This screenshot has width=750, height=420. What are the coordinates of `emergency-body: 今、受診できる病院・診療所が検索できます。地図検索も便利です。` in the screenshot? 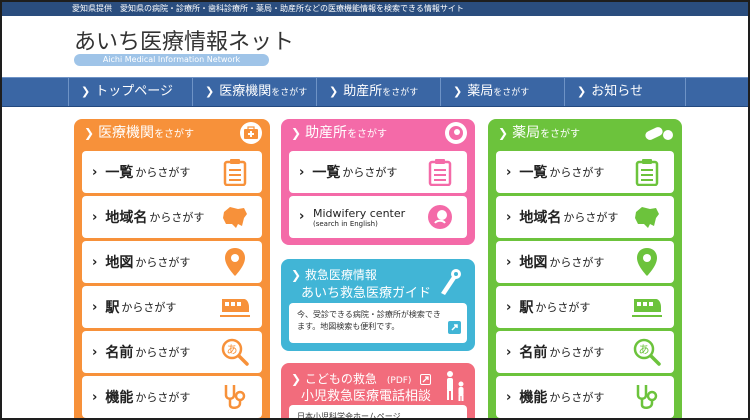 It's located at (378, 323).